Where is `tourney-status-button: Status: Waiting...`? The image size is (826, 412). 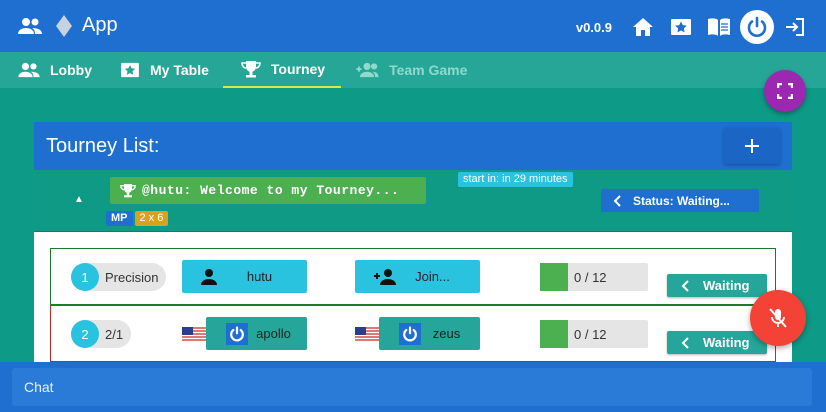 tourney-status-button: Status: Waiting... is located at coordinates (680, 200).